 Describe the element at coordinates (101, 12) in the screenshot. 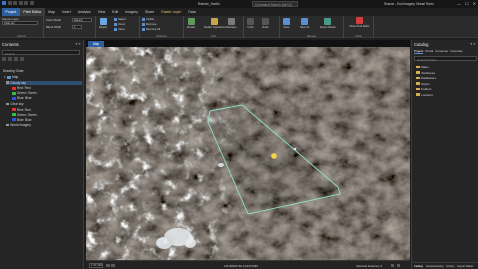

I see `tab-view: View` at that location.